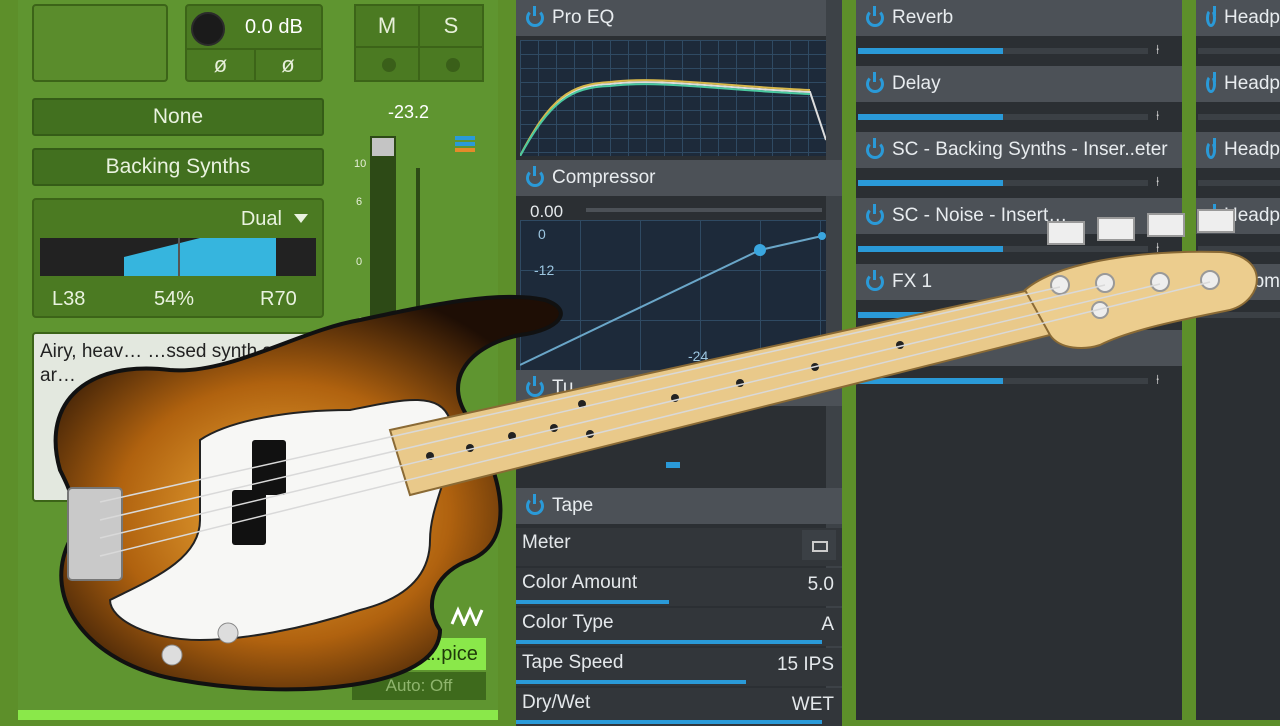  Describe the element at coordinates (827, 624) in the screenshot. I see `param-value: A` at that location.